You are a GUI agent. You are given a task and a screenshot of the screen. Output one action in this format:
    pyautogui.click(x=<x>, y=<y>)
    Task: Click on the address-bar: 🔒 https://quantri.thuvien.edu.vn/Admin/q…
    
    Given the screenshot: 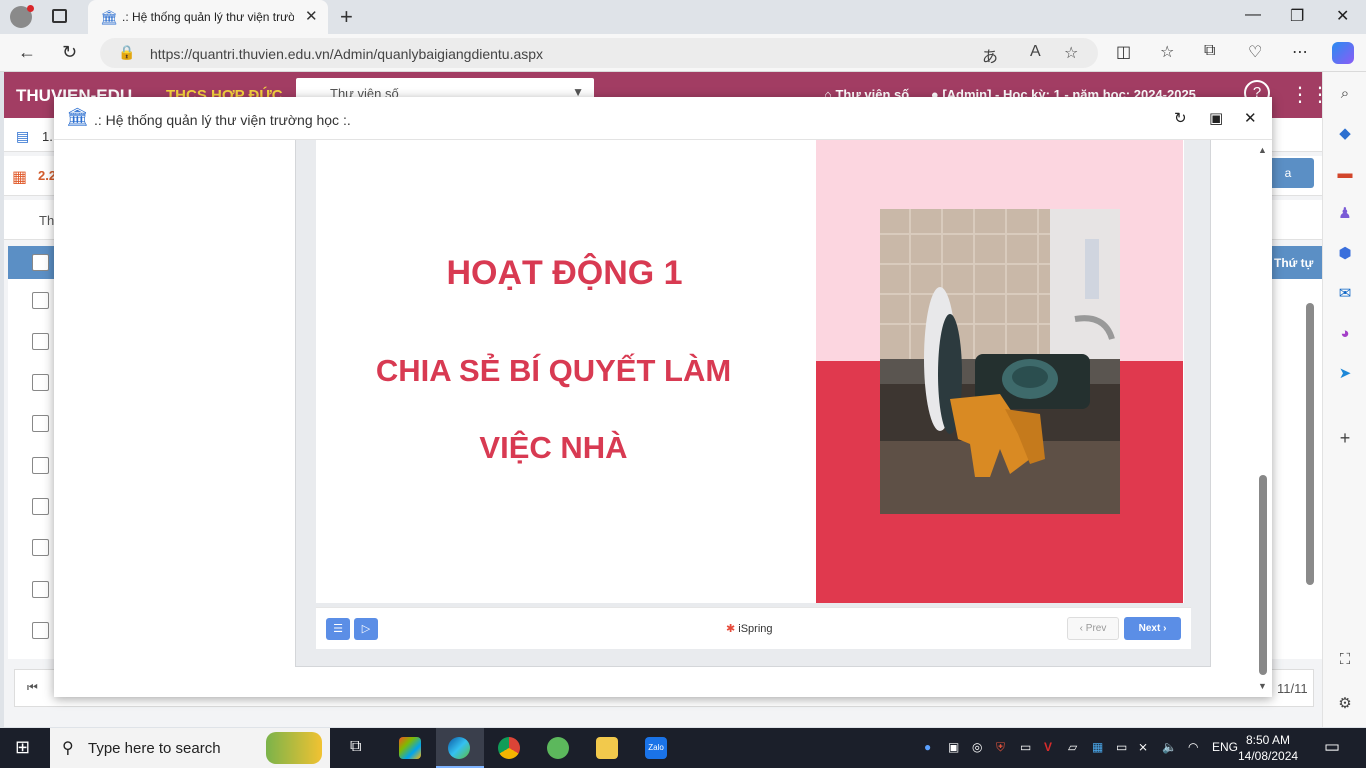 What is the action you would take?
    pyautogui.click(x=599, y=53)
    